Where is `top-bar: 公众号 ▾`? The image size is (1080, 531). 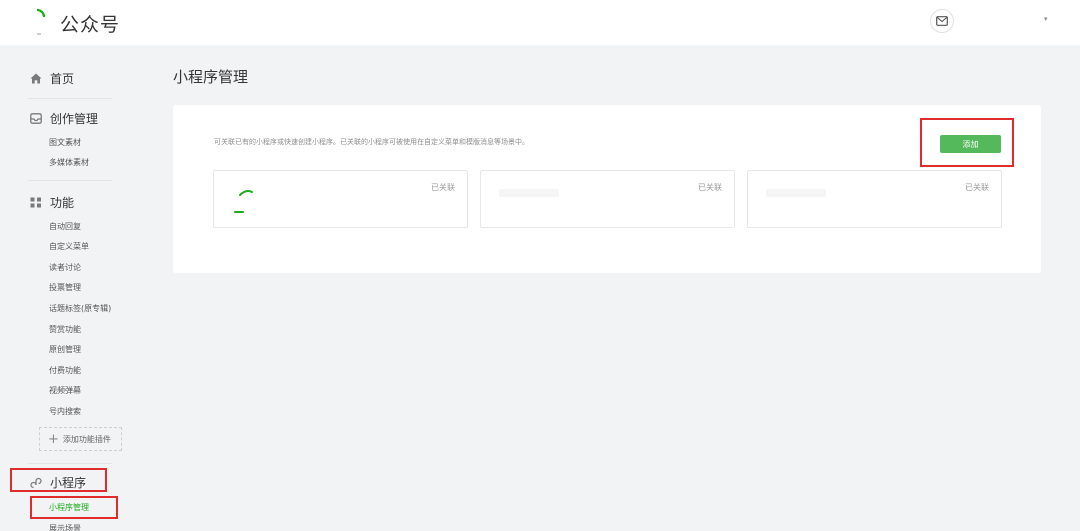
top-bar: 公众号 ▾ is located at coordinates (540, 22).